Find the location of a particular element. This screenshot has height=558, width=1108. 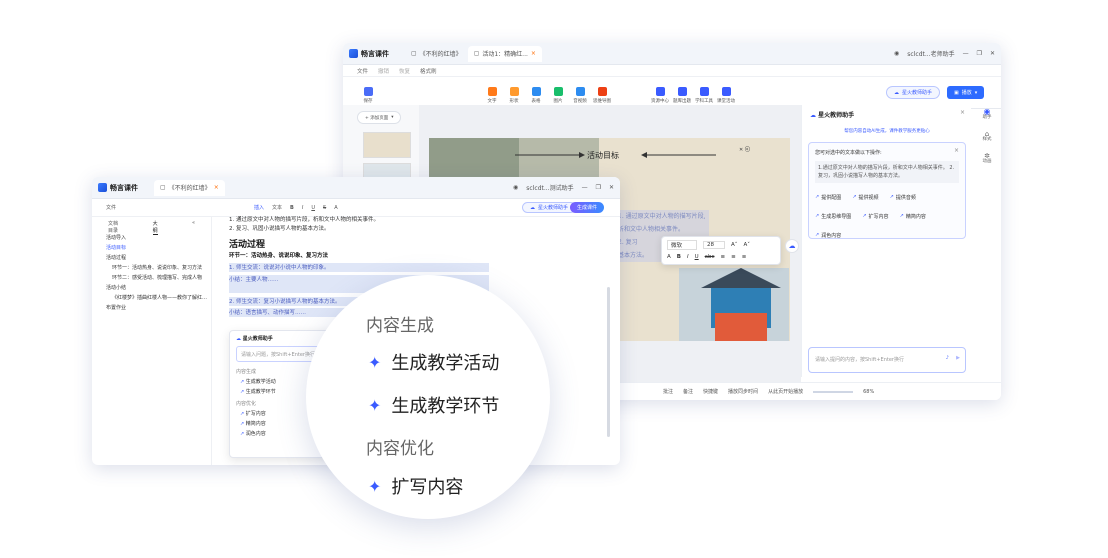

status-sync: 播放同步时间 is located at coordinates (743, 391).